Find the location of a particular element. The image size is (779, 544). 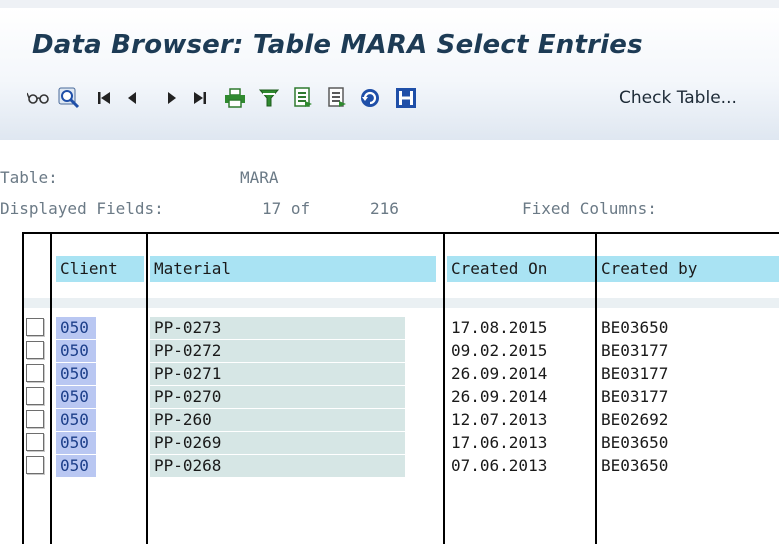

table-row: 050 PP-0268 07.06.2013 BE03650 is located at coordinates (400, 466).